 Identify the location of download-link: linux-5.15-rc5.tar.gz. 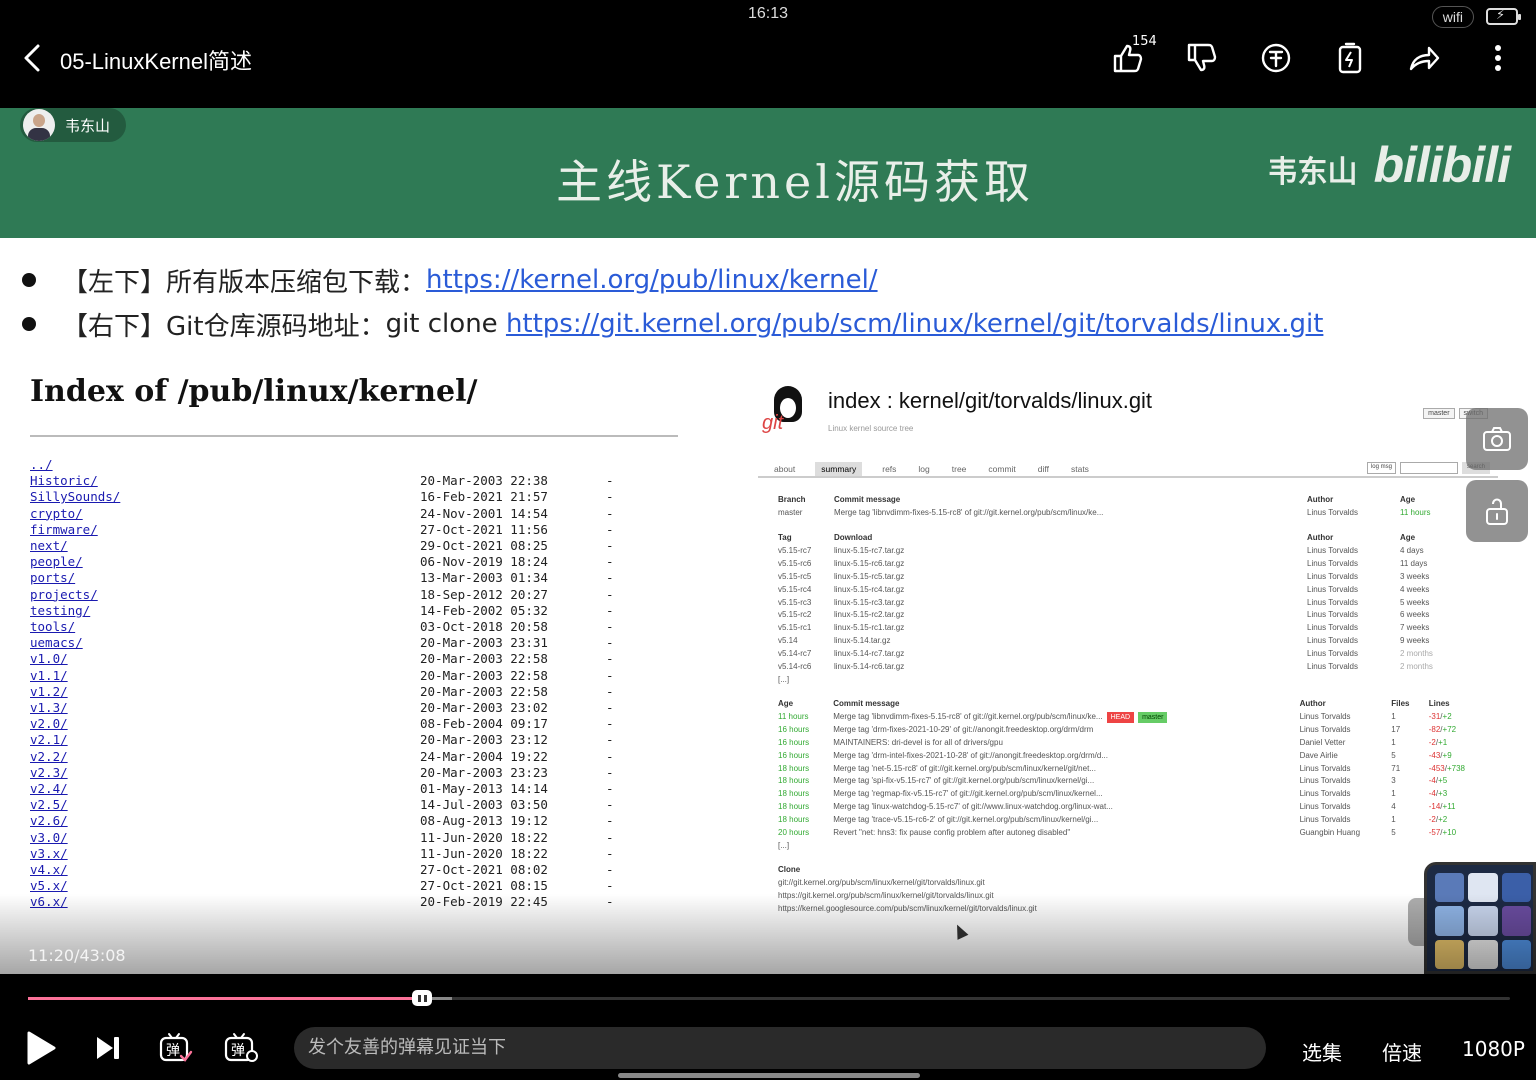
(869, 576).